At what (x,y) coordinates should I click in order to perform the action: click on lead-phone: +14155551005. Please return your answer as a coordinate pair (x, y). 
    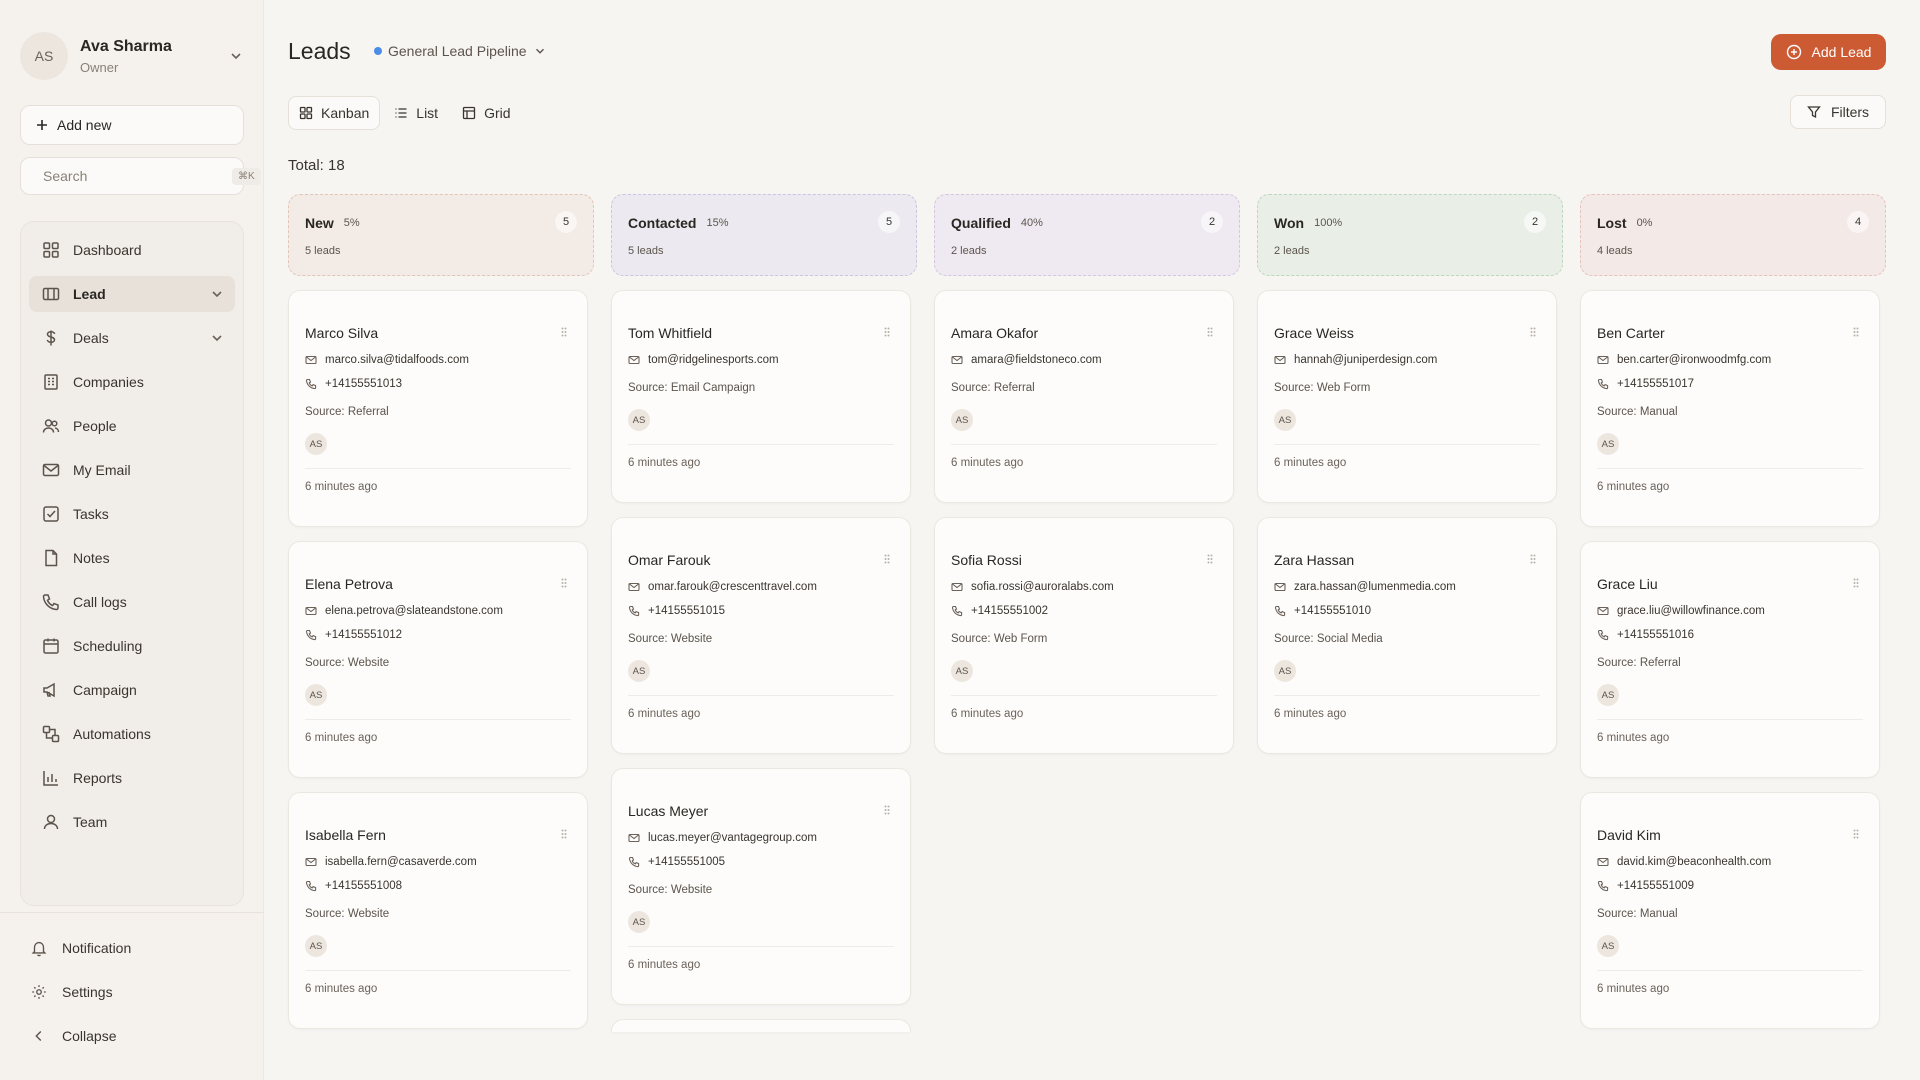
    Looking at the image, I should click on (676, 862).